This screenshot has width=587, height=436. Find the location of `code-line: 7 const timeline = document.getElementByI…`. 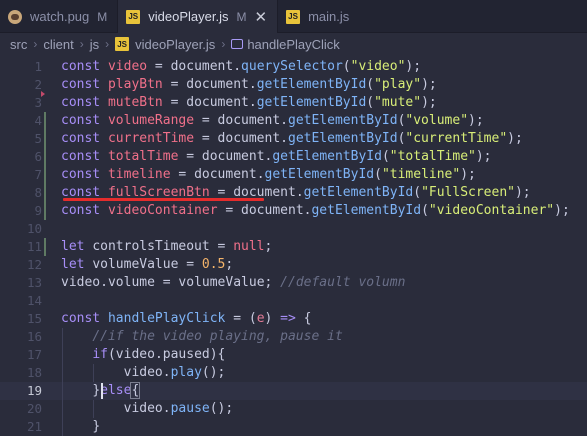

code-line: 7 const timeline = document.getElementByI… is located at coordinates (293, 175).